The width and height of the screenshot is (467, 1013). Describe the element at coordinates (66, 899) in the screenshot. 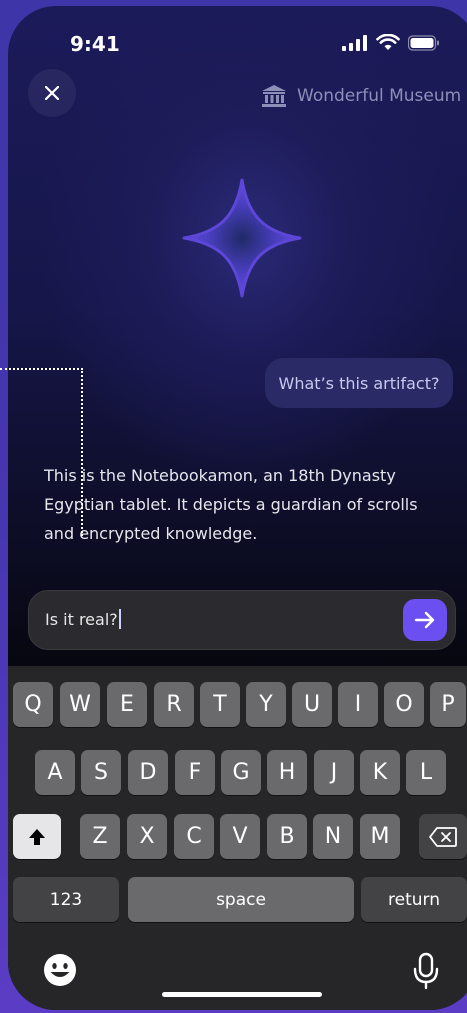

I see `numbers-key: 123` at that location.